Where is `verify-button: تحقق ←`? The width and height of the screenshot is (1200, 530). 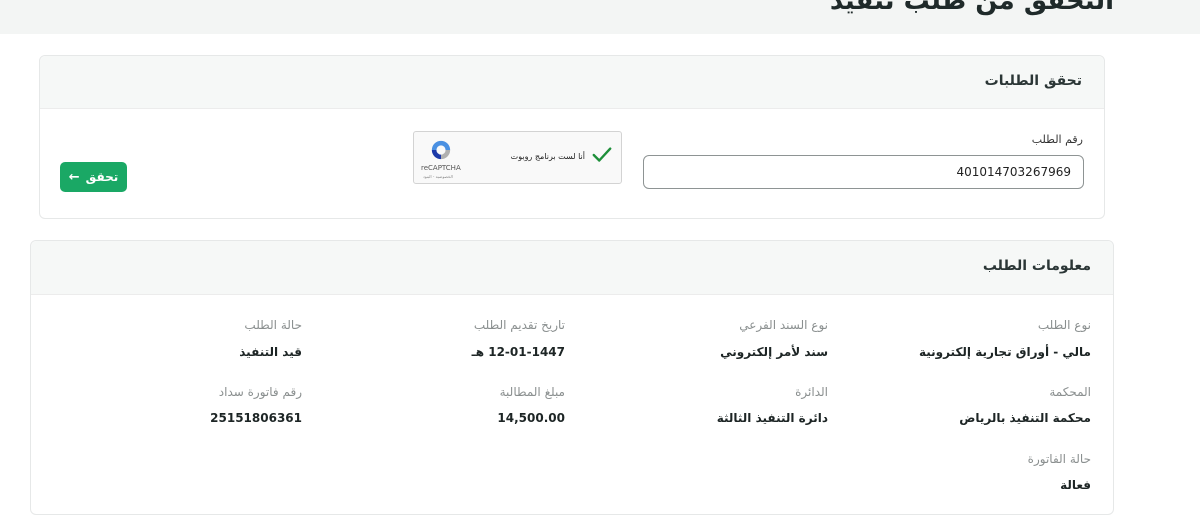 verify-button: تحقق ← is located at coordinates (93, 177).